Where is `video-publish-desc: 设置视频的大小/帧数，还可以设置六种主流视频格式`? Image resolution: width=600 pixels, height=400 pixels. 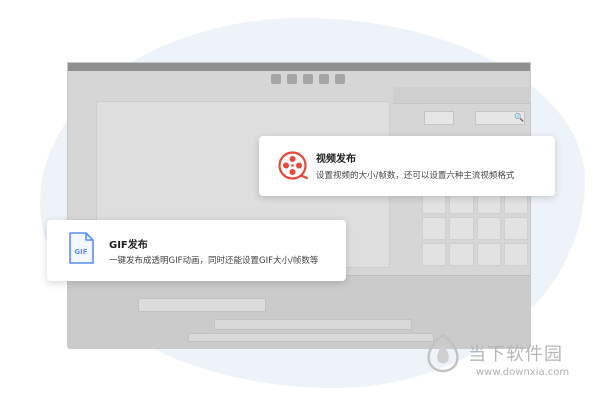
video-publish-desc: 设置视频的大小/帧数，还可以设置六种主流视频格式 is located at coordinates (415, 176).